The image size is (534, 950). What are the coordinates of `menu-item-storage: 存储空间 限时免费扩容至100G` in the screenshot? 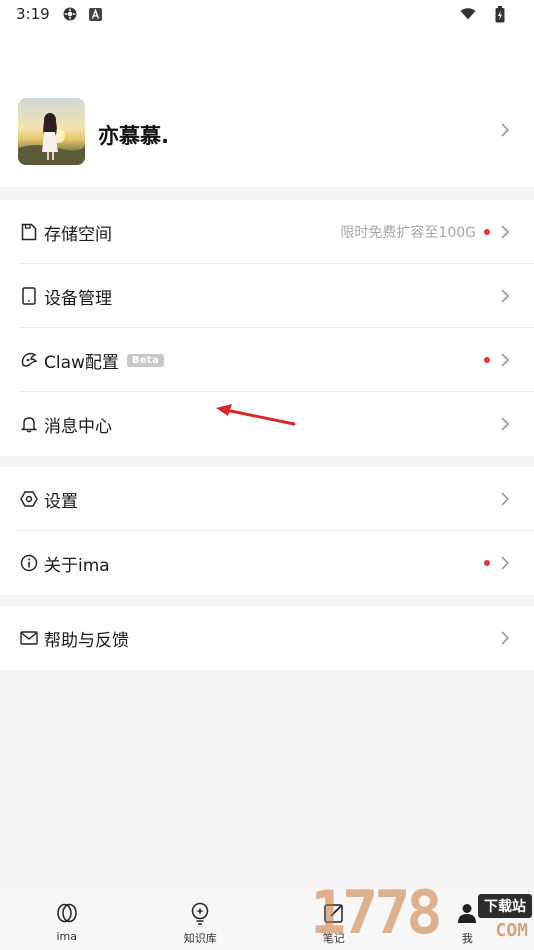 It's located at (267, 232).